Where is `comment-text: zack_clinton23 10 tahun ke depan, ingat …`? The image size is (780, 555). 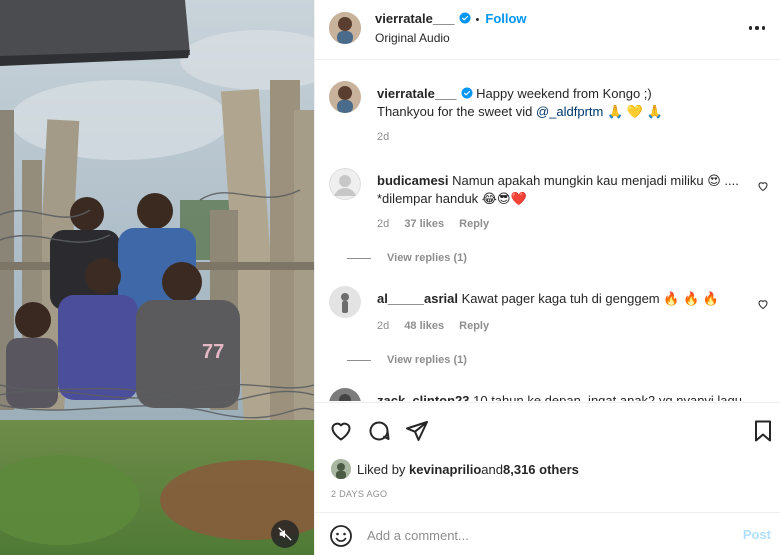
comment-text: zack_clinton23 10 tahun ke depan, ingat … is located at coordinates (562, 396).